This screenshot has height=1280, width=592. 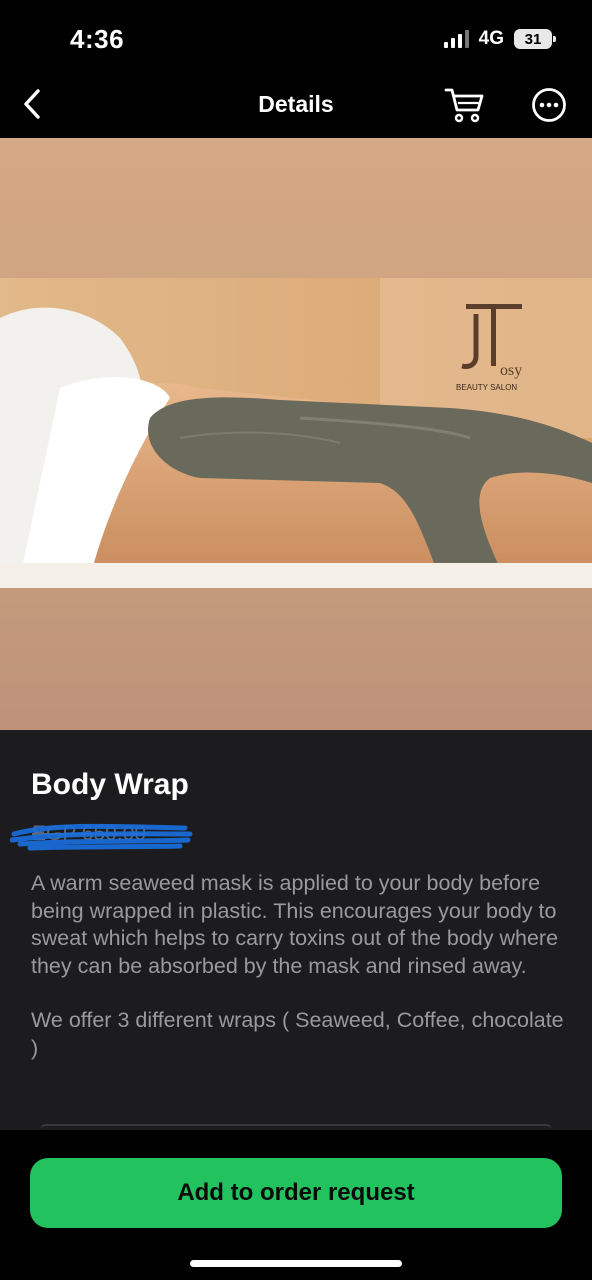 I want to click on battery-level: 31, so click(x=533, y=39).